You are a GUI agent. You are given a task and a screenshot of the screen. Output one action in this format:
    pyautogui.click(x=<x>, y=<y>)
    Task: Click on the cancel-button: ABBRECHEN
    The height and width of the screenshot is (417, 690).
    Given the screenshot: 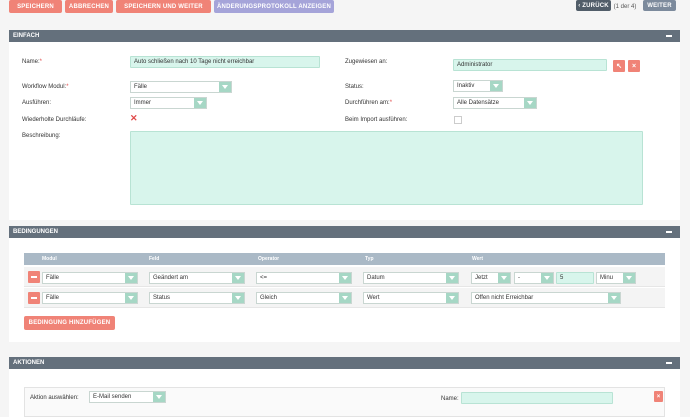 What is the action you would take?
    pyautogui.click(x=89, y=6)
    